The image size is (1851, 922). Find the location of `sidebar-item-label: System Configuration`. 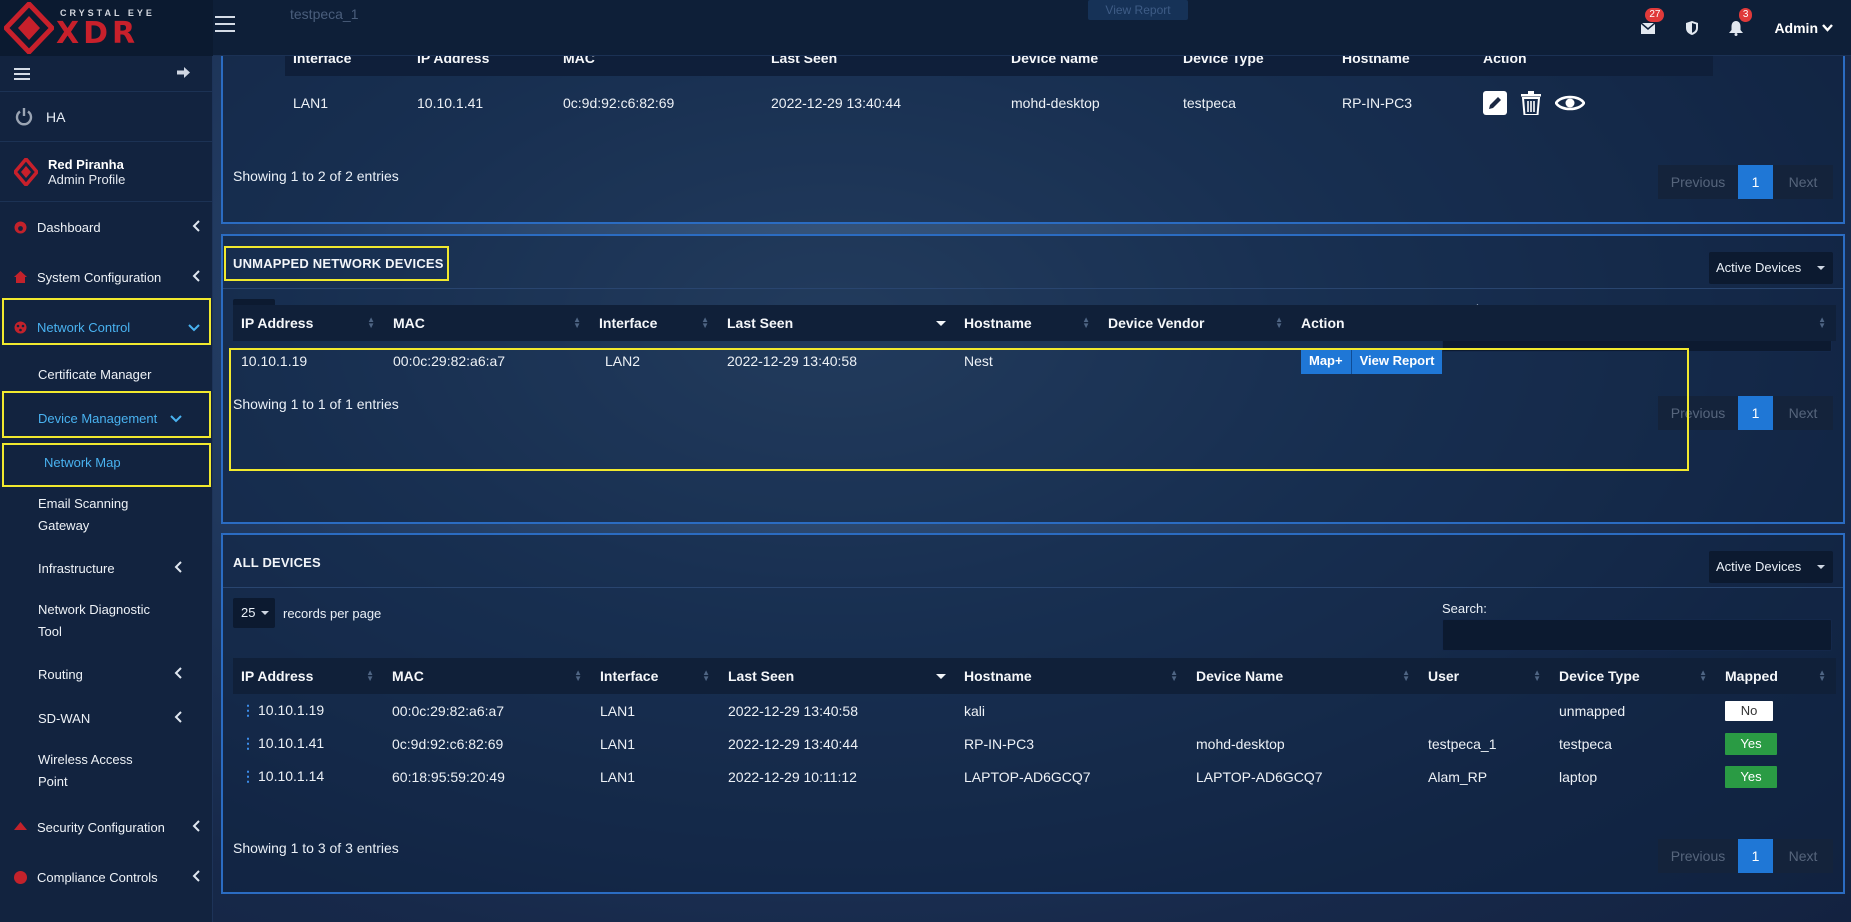

sidebar-item-label: System Configuration is located at coordinates (99, 277).